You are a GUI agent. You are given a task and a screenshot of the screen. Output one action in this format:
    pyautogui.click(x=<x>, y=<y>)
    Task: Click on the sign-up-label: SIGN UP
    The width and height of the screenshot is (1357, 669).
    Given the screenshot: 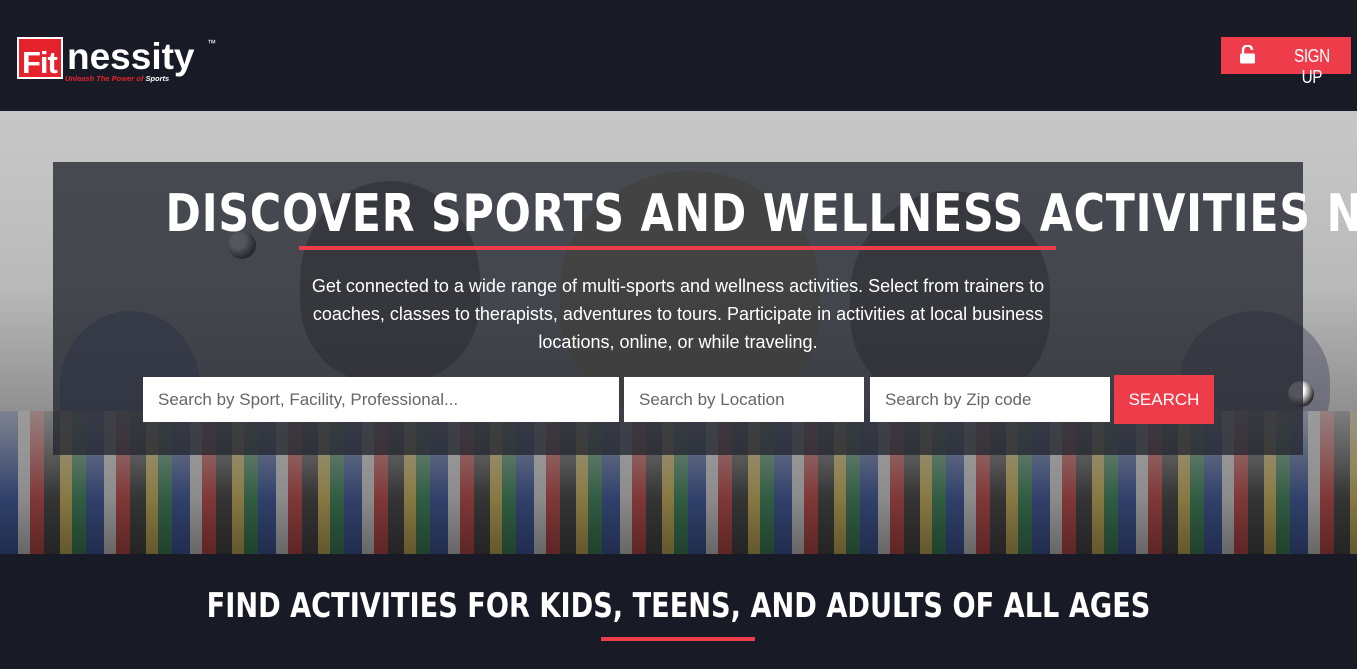 What is the action you would take?
    pyautogui.click(x=1312, y=66)
    